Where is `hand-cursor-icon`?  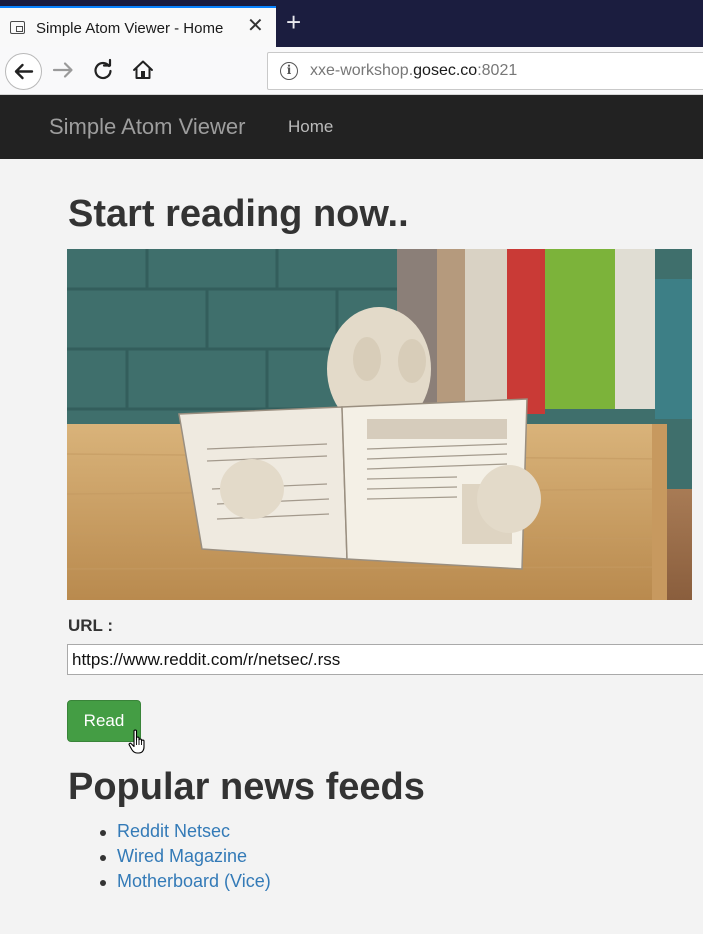 hand-cursor-icon is located at coordinates (136, 741).